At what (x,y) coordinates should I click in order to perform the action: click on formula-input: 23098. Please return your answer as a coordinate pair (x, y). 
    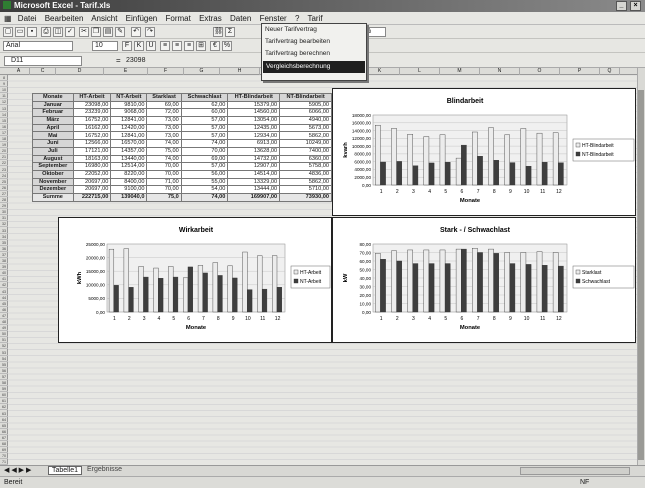
    Looking at the image, I should click on (135, 61).